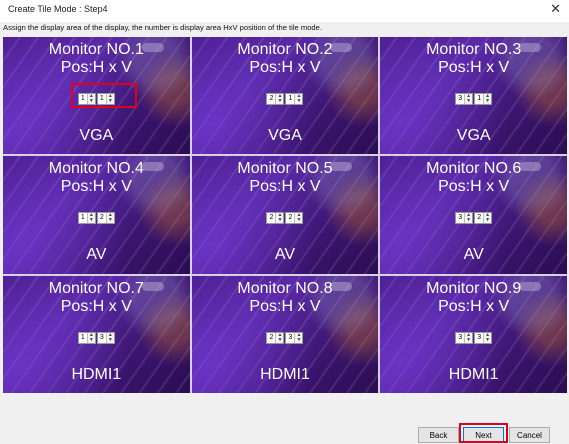 This screenshot has height=444, width=569. I want to click on monitor-tile-9: Monitor NO.9 Pos:H x V 3 ▲ ▼ 3 ▲ ▼ HDMI1, so click(473, 334).